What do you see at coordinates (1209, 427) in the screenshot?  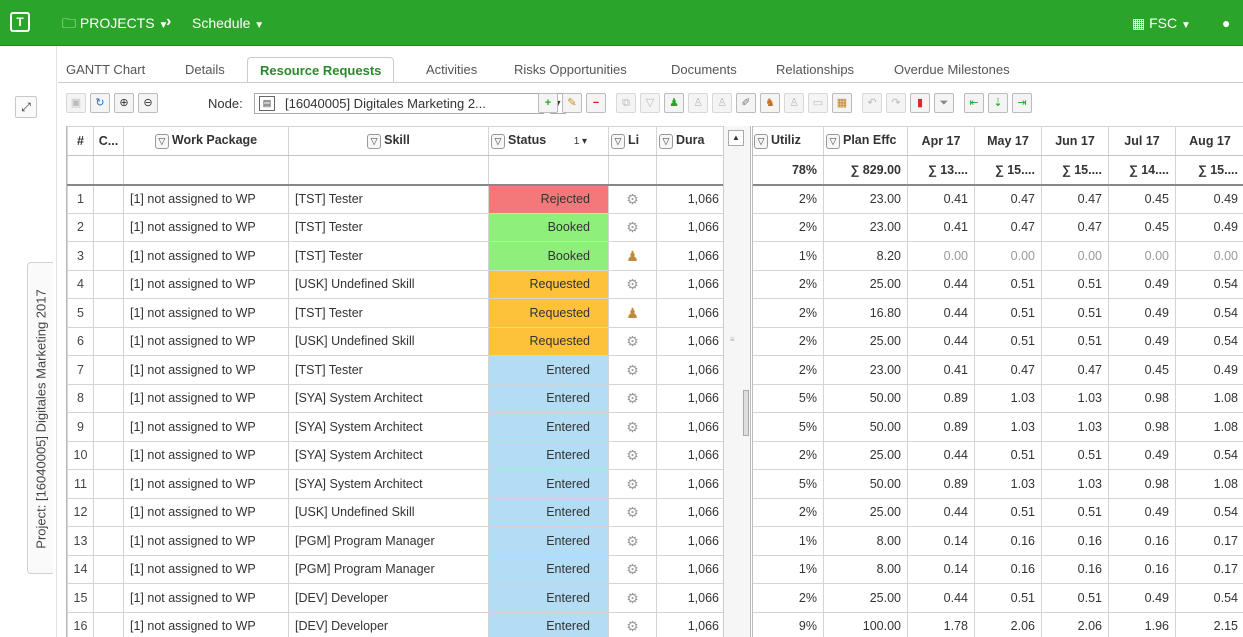 I see `month-value-cell: 1.08` at bounding box center [1209, 427].